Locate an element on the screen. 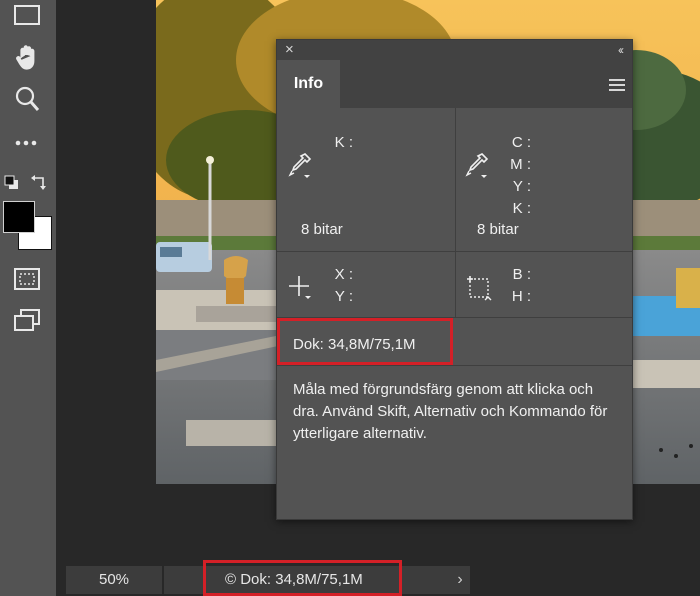 The height and width of the screenshot is (596, 700). doc-size-readout: Dok: 34,8M/75,1M is located at coordinates (354, 344).